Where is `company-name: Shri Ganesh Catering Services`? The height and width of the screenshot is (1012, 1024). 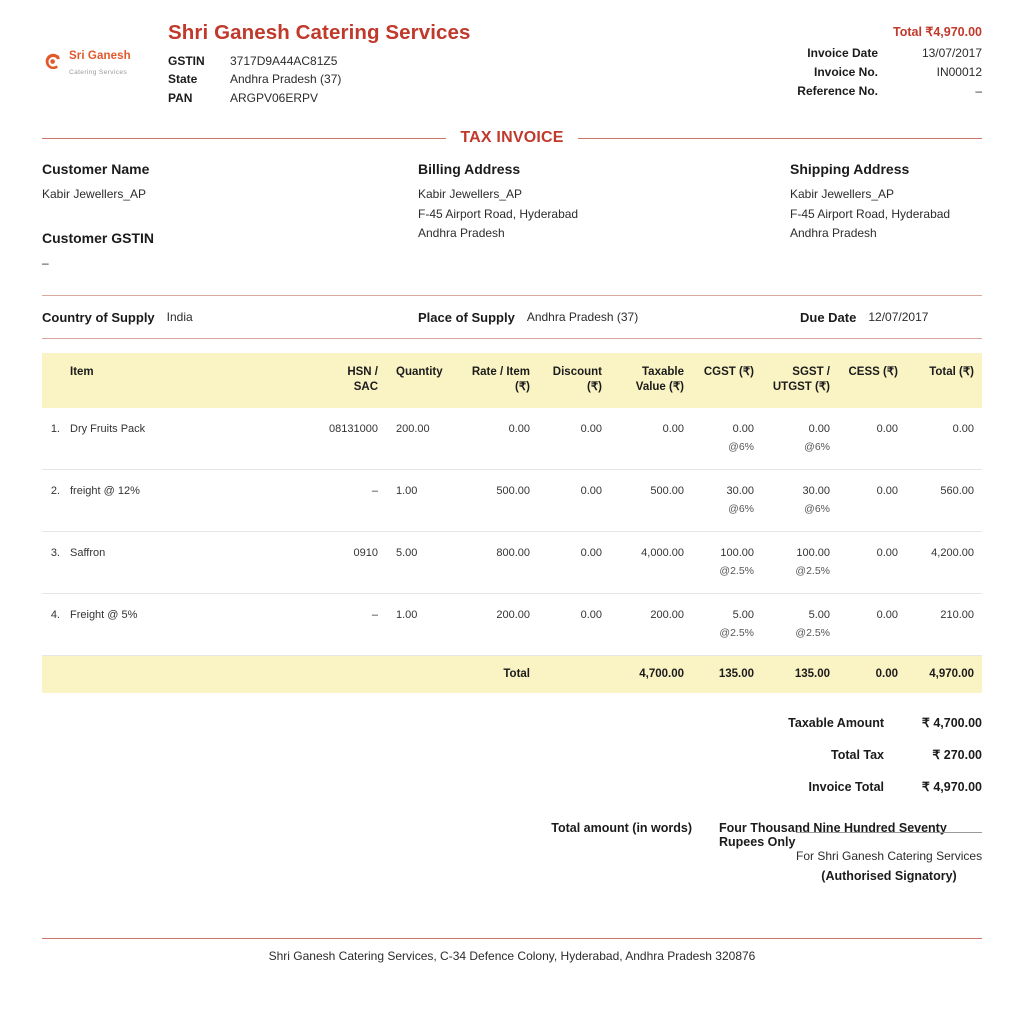 company-name: Shri Ganesh Catering Services is located at coordinates (319, 32).